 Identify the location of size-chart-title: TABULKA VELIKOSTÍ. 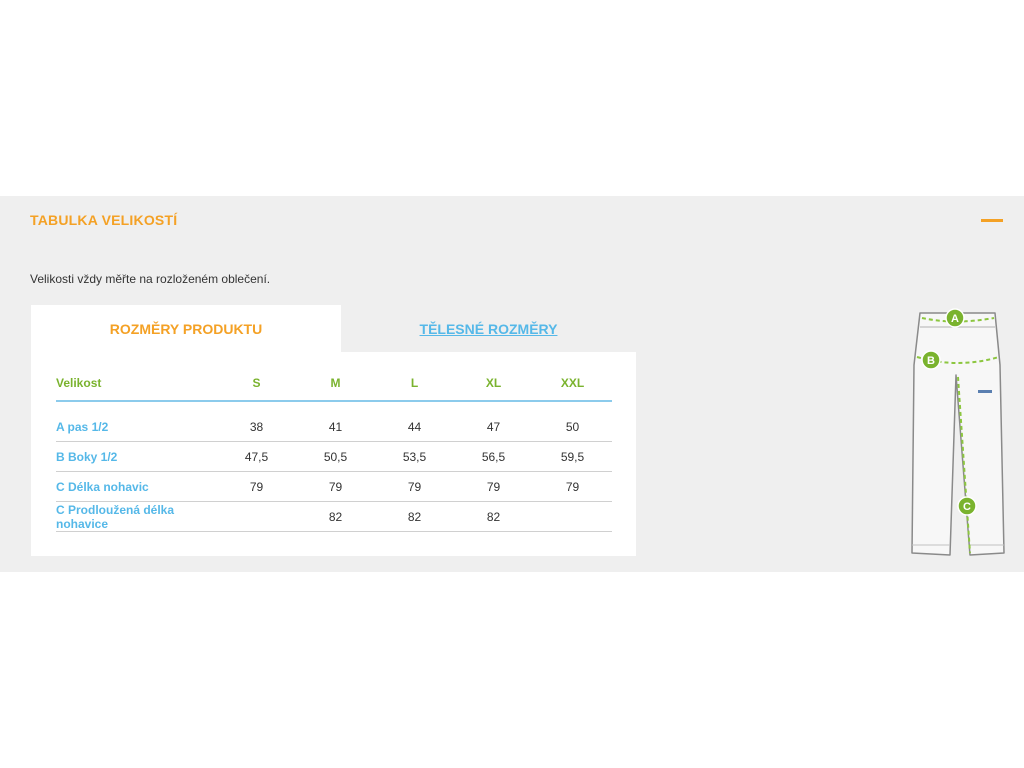
(103, 220).